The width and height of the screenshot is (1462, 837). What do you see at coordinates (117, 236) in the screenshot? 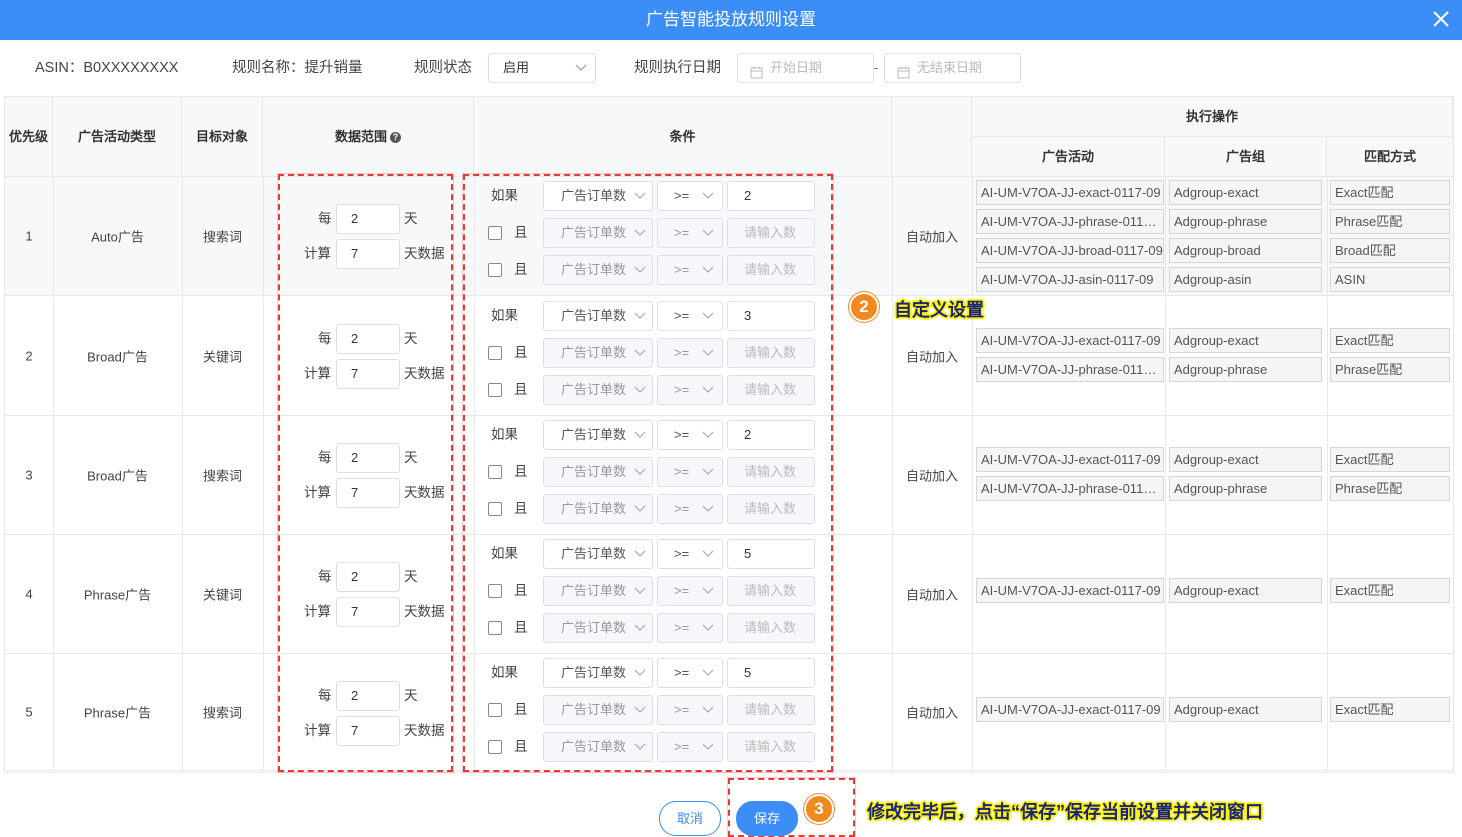
I see `campaign-type-cell: Auto广告` at bounding box center [117, 236].